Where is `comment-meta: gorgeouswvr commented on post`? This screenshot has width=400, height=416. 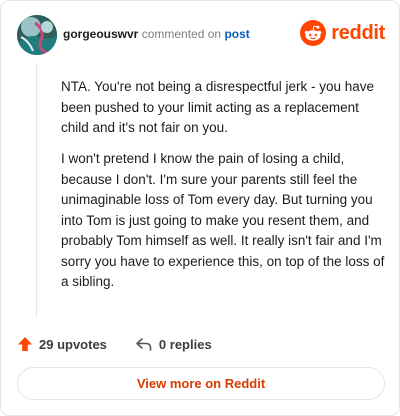 comment-meta: gorgeouswvr commented on post is located at coordinates (156, 34).